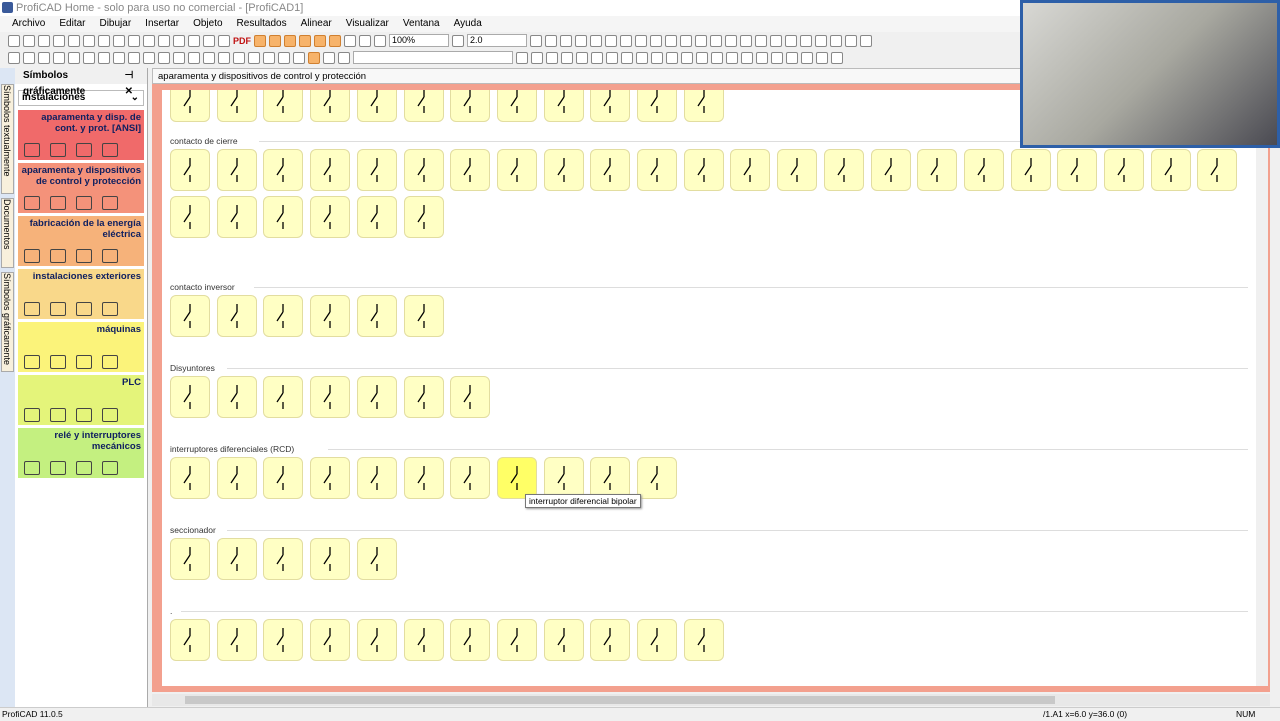 The image size is (1280, 721). I want to click on menu-editar: Editar, so click(72, 24).